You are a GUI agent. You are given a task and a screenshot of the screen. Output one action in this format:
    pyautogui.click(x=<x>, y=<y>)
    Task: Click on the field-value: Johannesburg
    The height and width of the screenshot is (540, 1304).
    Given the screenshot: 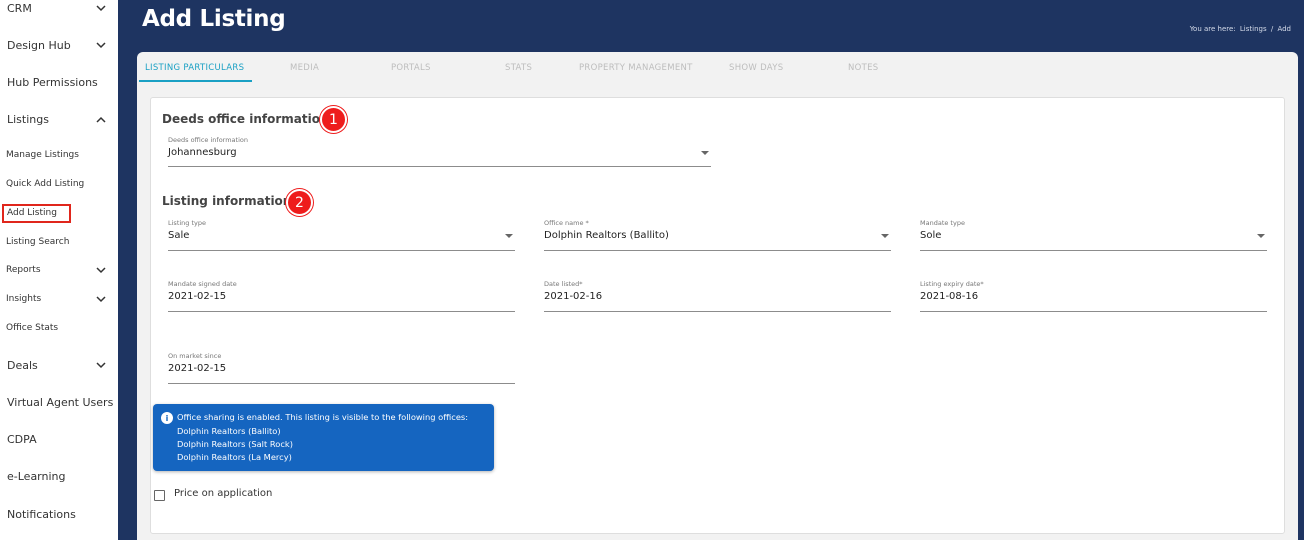 What is the action you would take?
    pyautogui.click(x=202, y=152)
    